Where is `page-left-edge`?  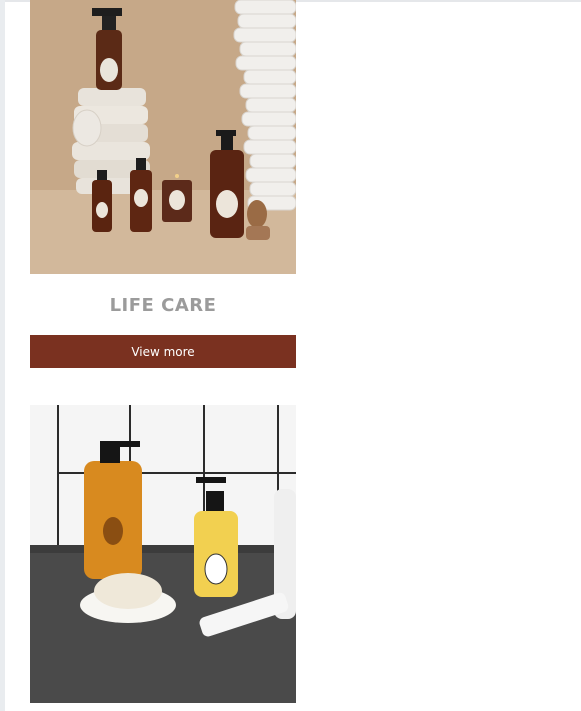 page-left-edge is located at coordinates (2, 355).